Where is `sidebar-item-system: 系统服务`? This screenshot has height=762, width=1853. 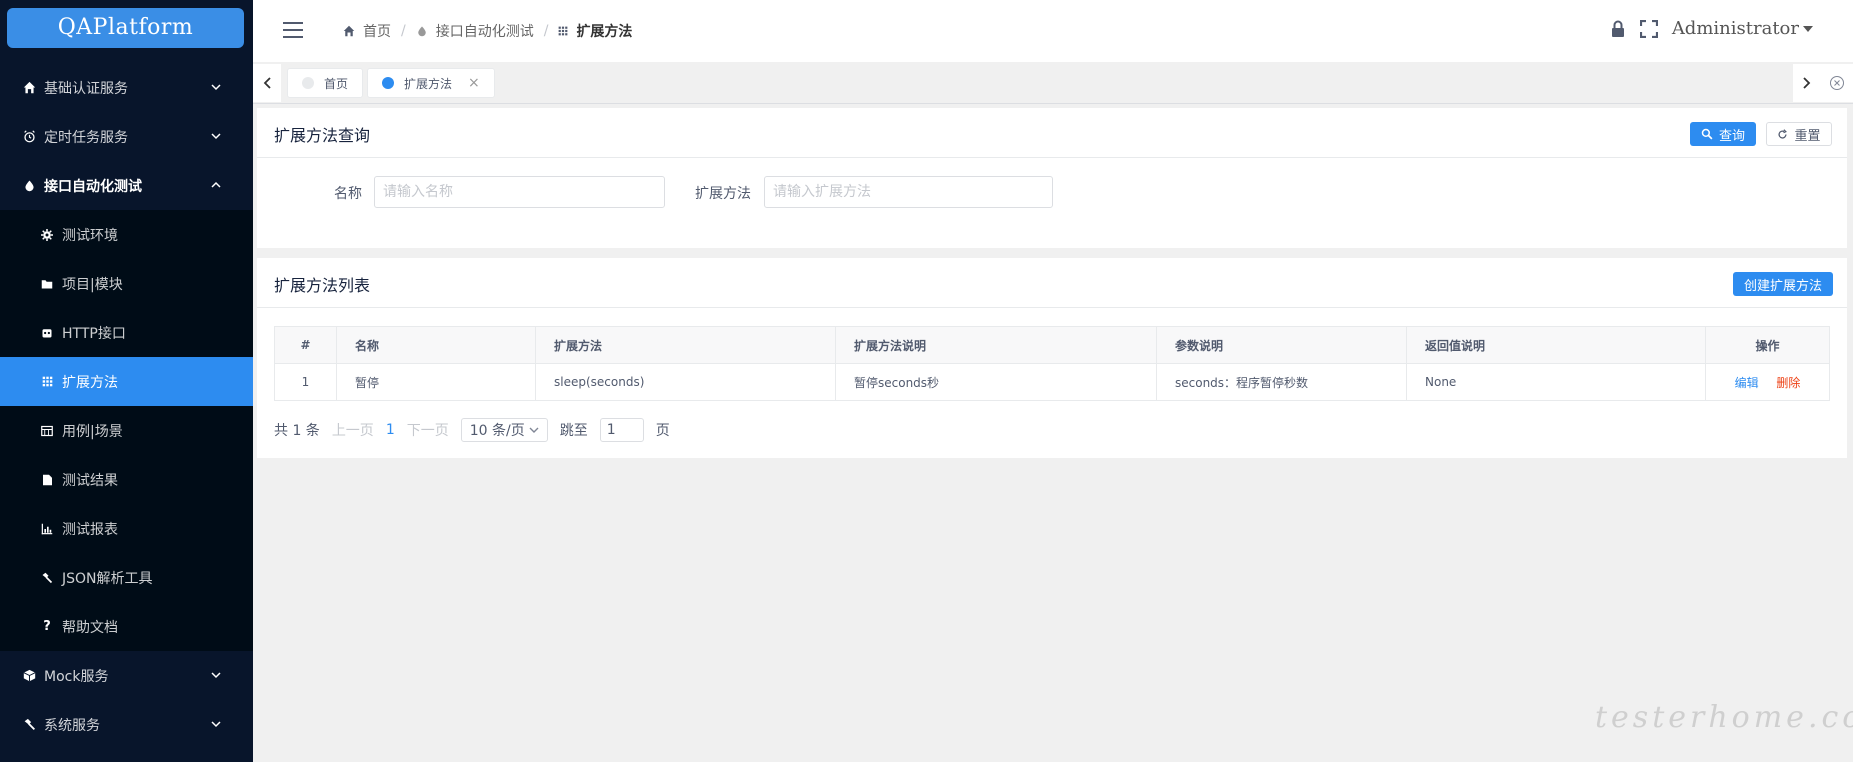 sidebar-item-system: 系统服务 is located at coordinates (126, 724).